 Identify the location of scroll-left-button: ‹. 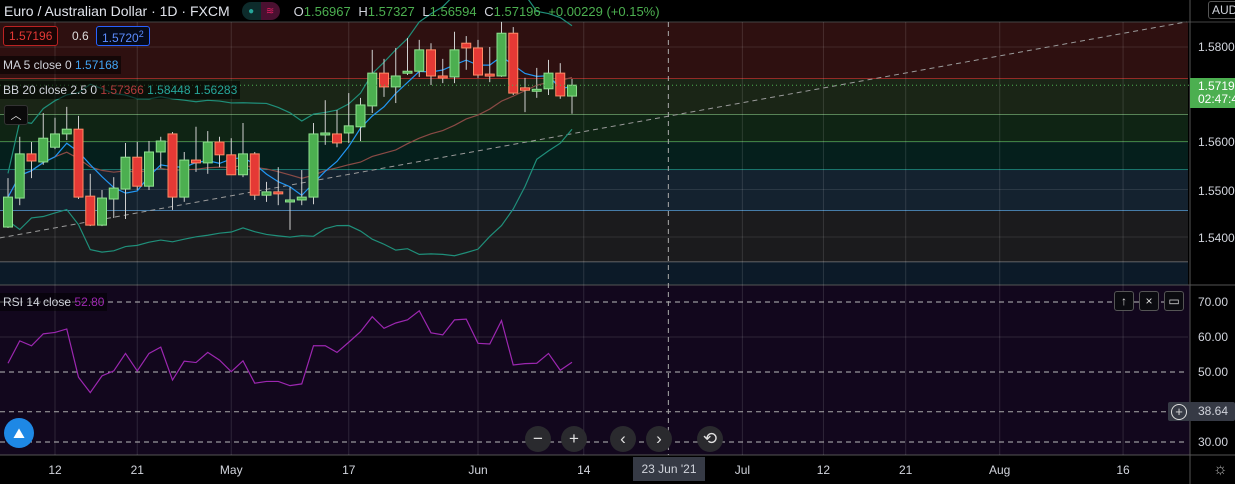
(623, 439).